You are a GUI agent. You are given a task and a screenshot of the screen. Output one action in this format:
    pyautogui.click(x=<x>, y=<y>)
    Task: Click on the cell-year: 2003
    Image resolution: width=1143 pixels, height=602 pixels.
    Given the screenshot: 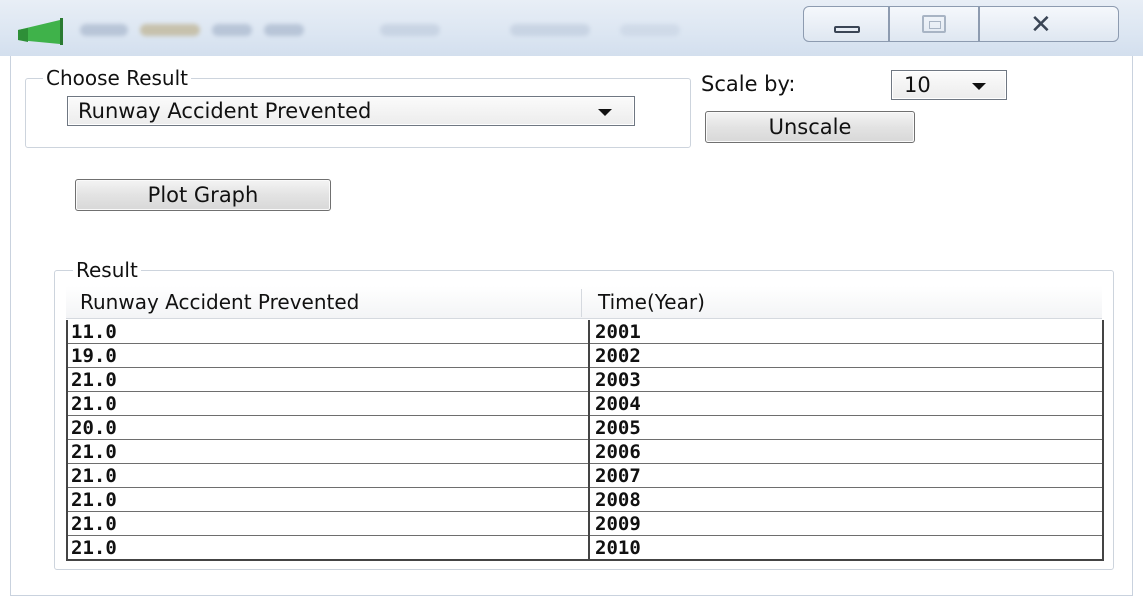 What is the action you would take?
    pyautogui.click(x=618, y=380)
    